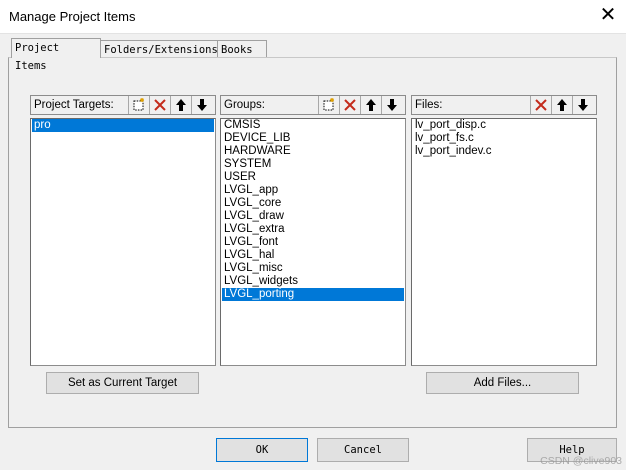 Image resolution: width=626 pixels, height=470 pixels. Describe the element at coordinates (313, 294) in the screenshot. I see `list-item: LVGL_porting` at that location.